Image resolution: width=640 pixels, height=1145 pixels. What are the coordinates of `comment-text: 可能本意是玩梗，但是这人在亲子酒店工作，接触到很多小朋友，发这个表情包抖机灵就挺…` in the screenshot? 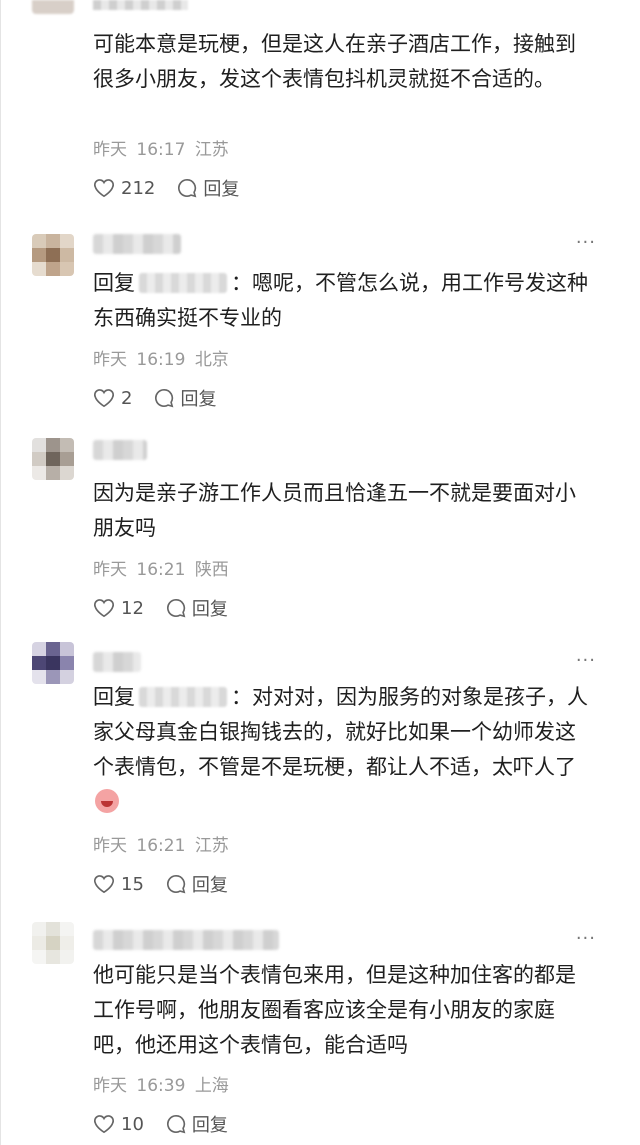 It's located at (334, 61).